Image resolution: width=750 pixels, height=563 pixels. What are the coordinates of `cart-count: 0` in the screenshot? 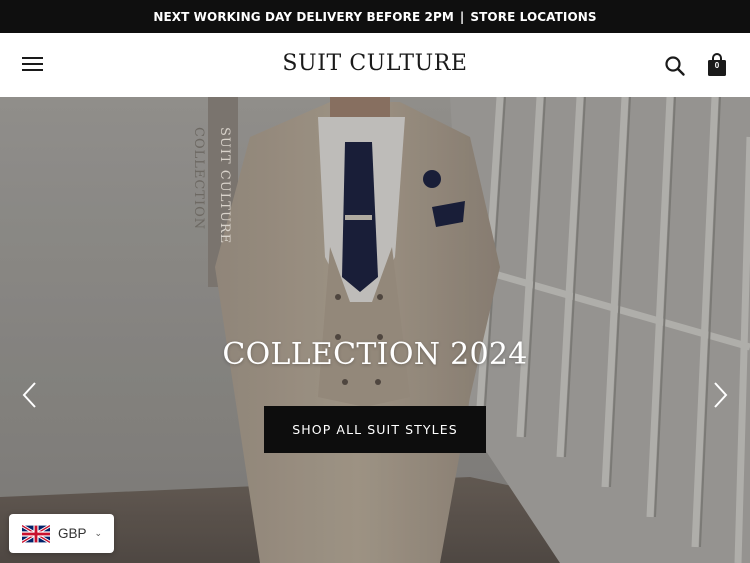 It's located at (717, 65).